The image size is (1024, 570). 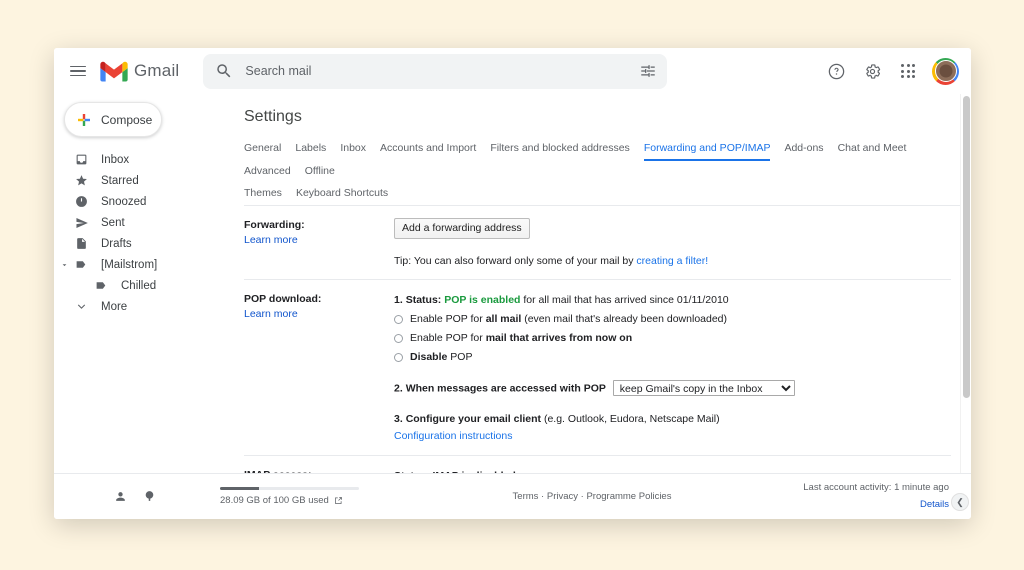 I want to click on storage-text-row: 28.09 GB of 100 GB used, so click(x=315, y=500).